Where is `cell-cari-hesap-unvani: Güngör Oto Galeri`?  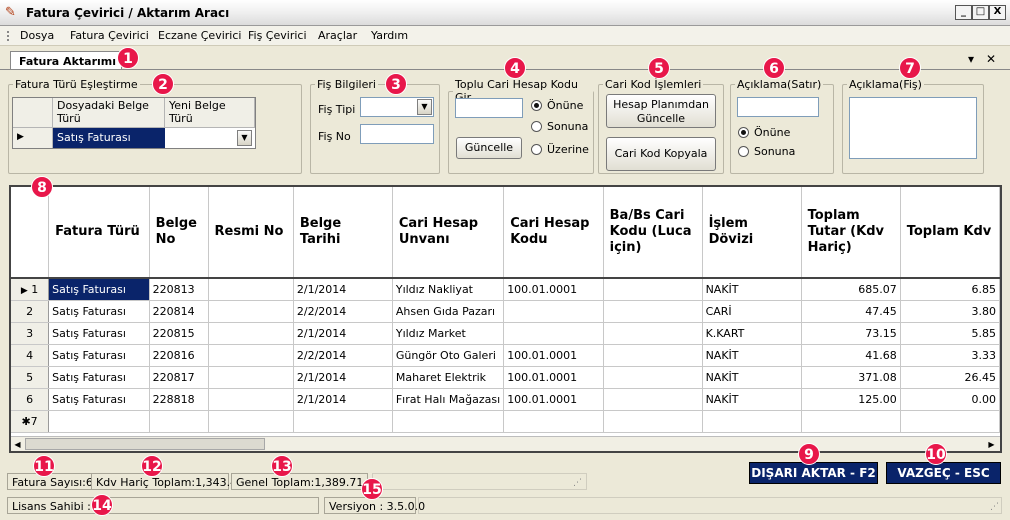 cell-cari-hesap-unvani: Güngör Oto Galeri is located at coordinates (448, 355).